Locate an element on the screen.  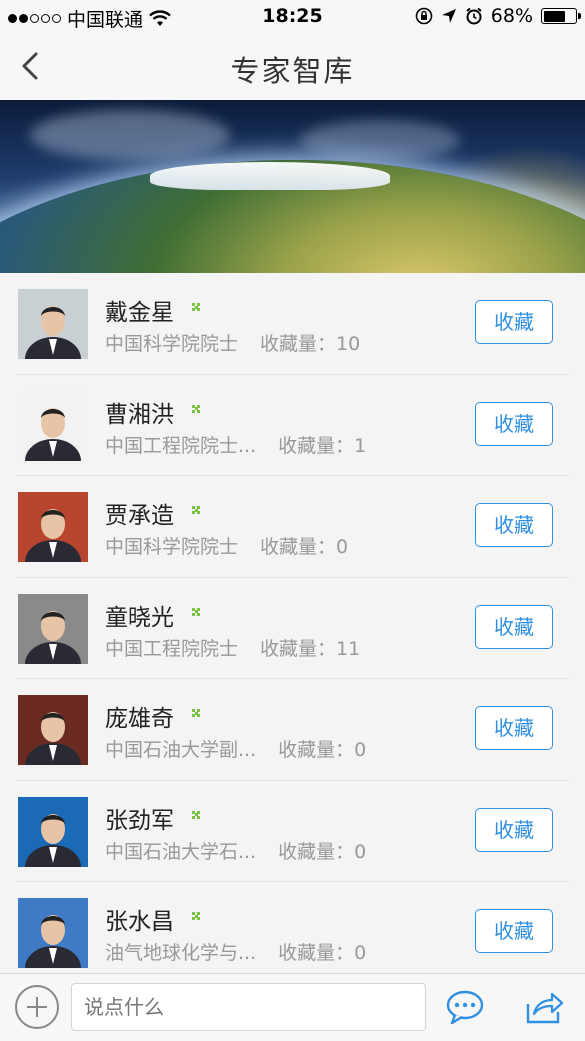
expert-row: 张水昌油气地球化学与... 收藏量：0 收藏 is located at coordinates (292, 927).